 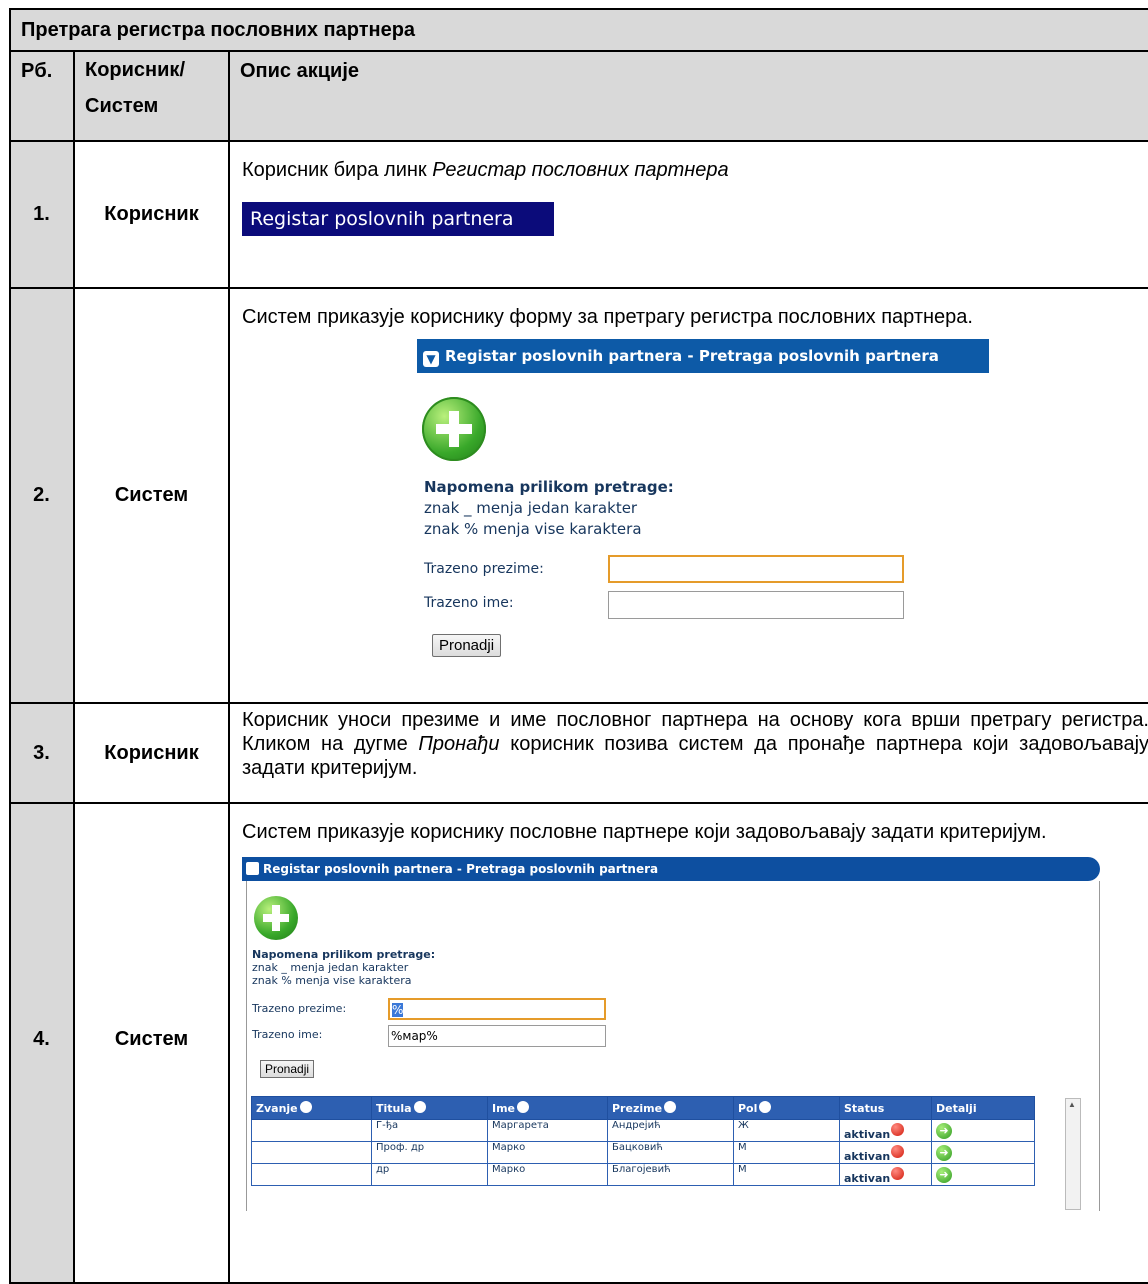 What do you see at coordinates (885, 1108) in the screenshot?
I see `column-header: Status` at bounding box center [885, 1108].